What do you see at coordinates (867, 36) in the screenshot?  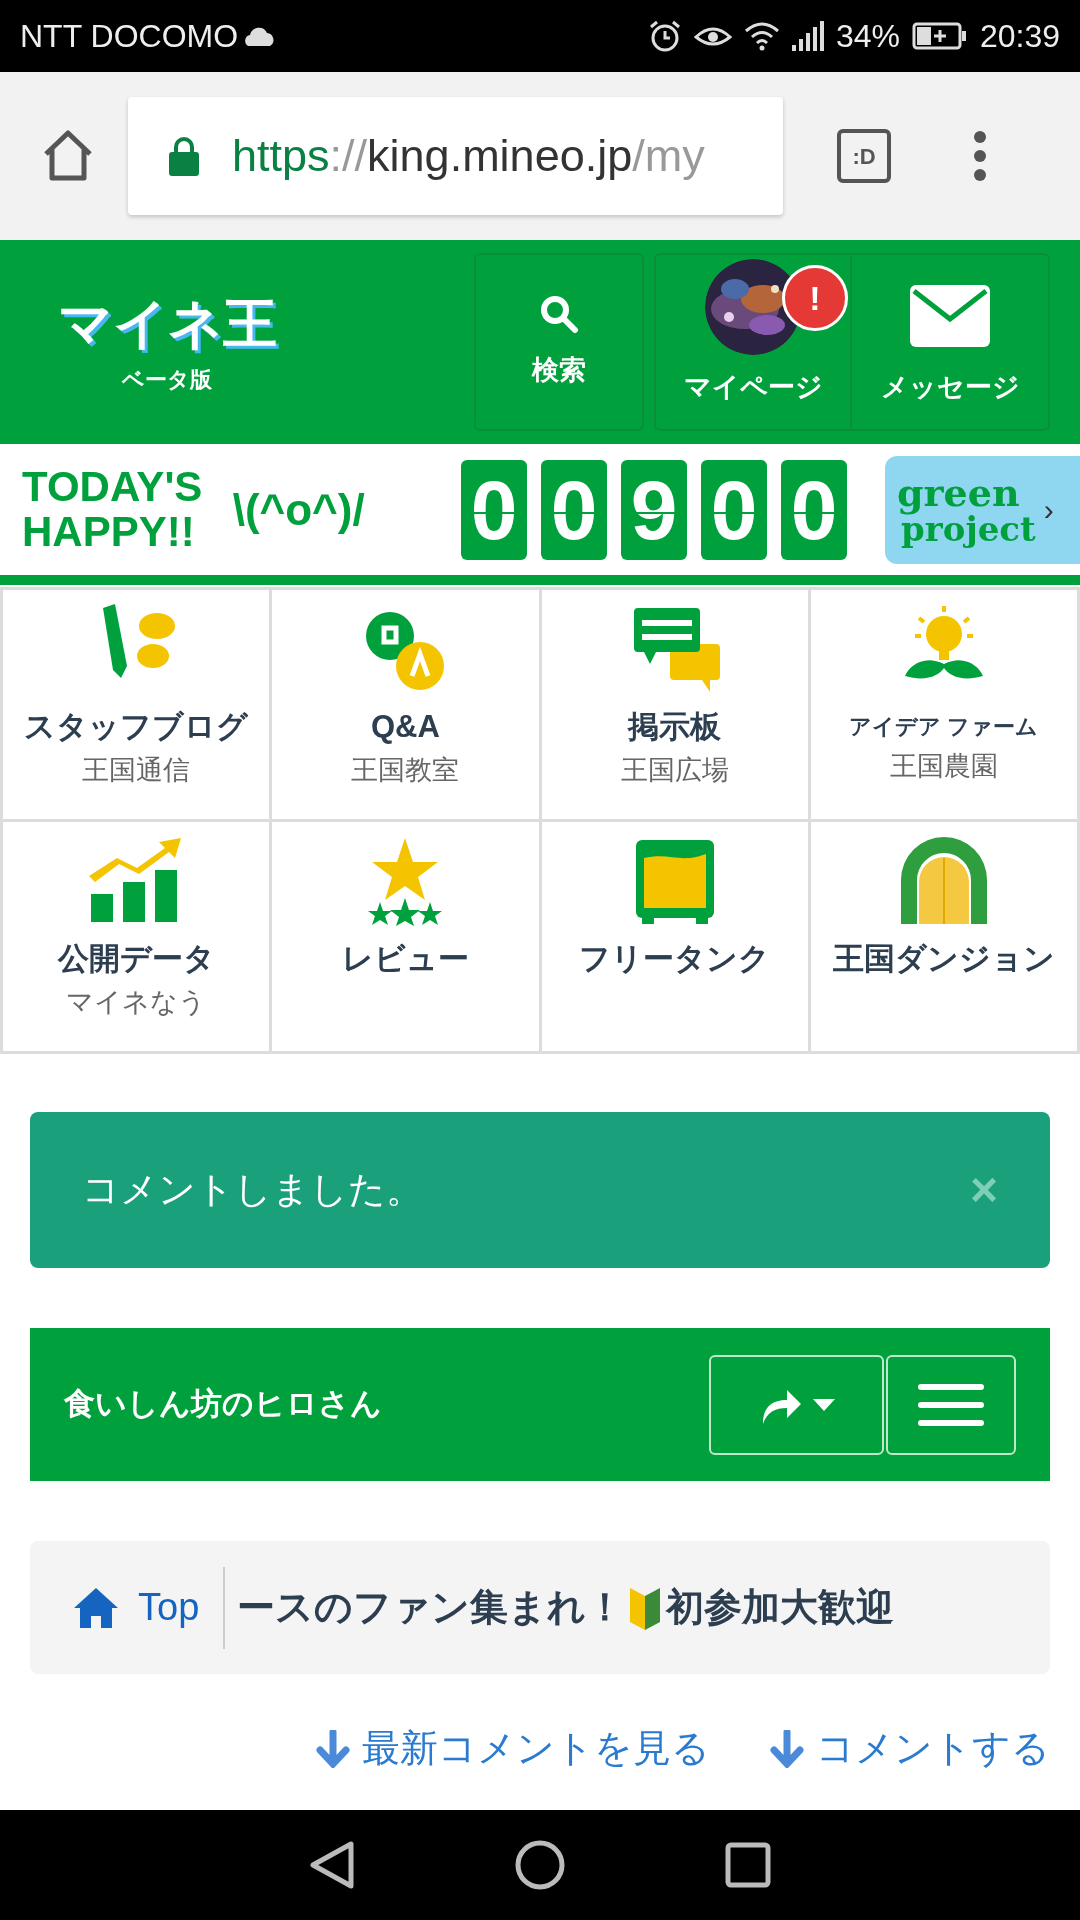 I see `battery-percent: 34%` at bounding box center [867, 36].